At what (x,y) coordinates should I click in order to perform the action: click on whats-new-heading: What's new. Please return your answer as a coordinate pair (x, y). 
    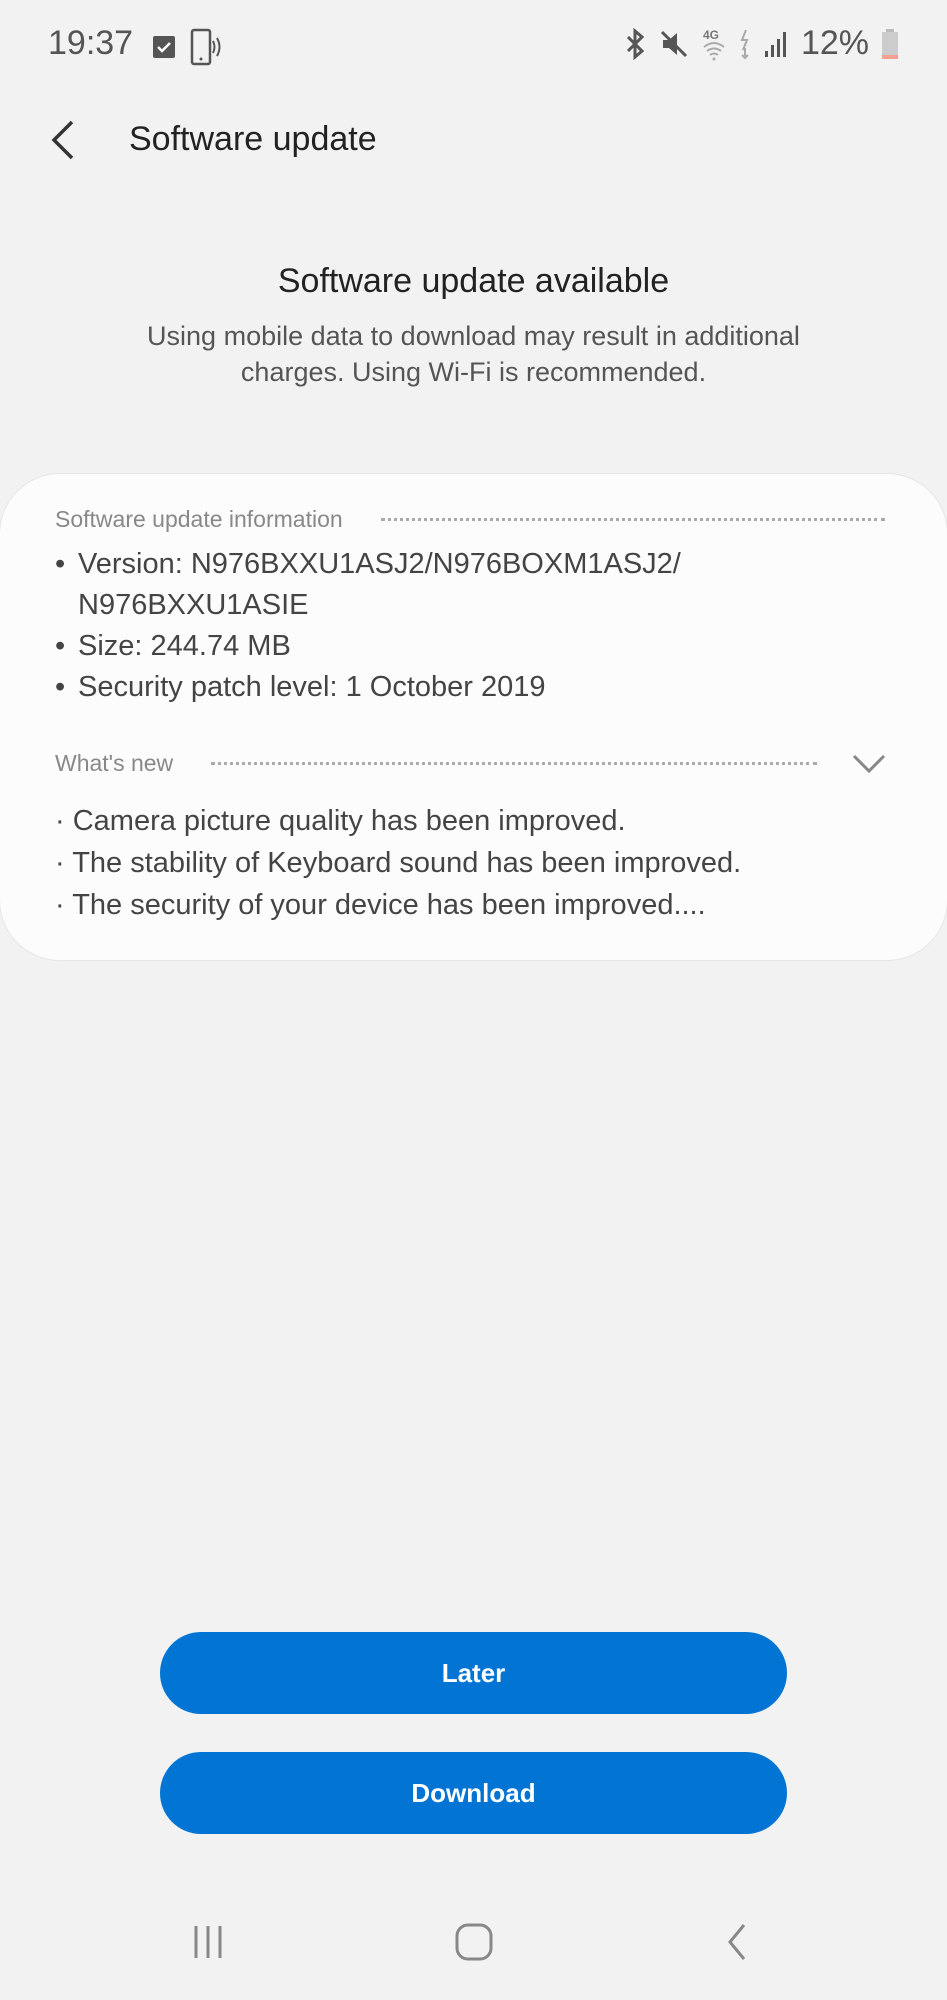
    Looking at the image, I should click on (114, 763).